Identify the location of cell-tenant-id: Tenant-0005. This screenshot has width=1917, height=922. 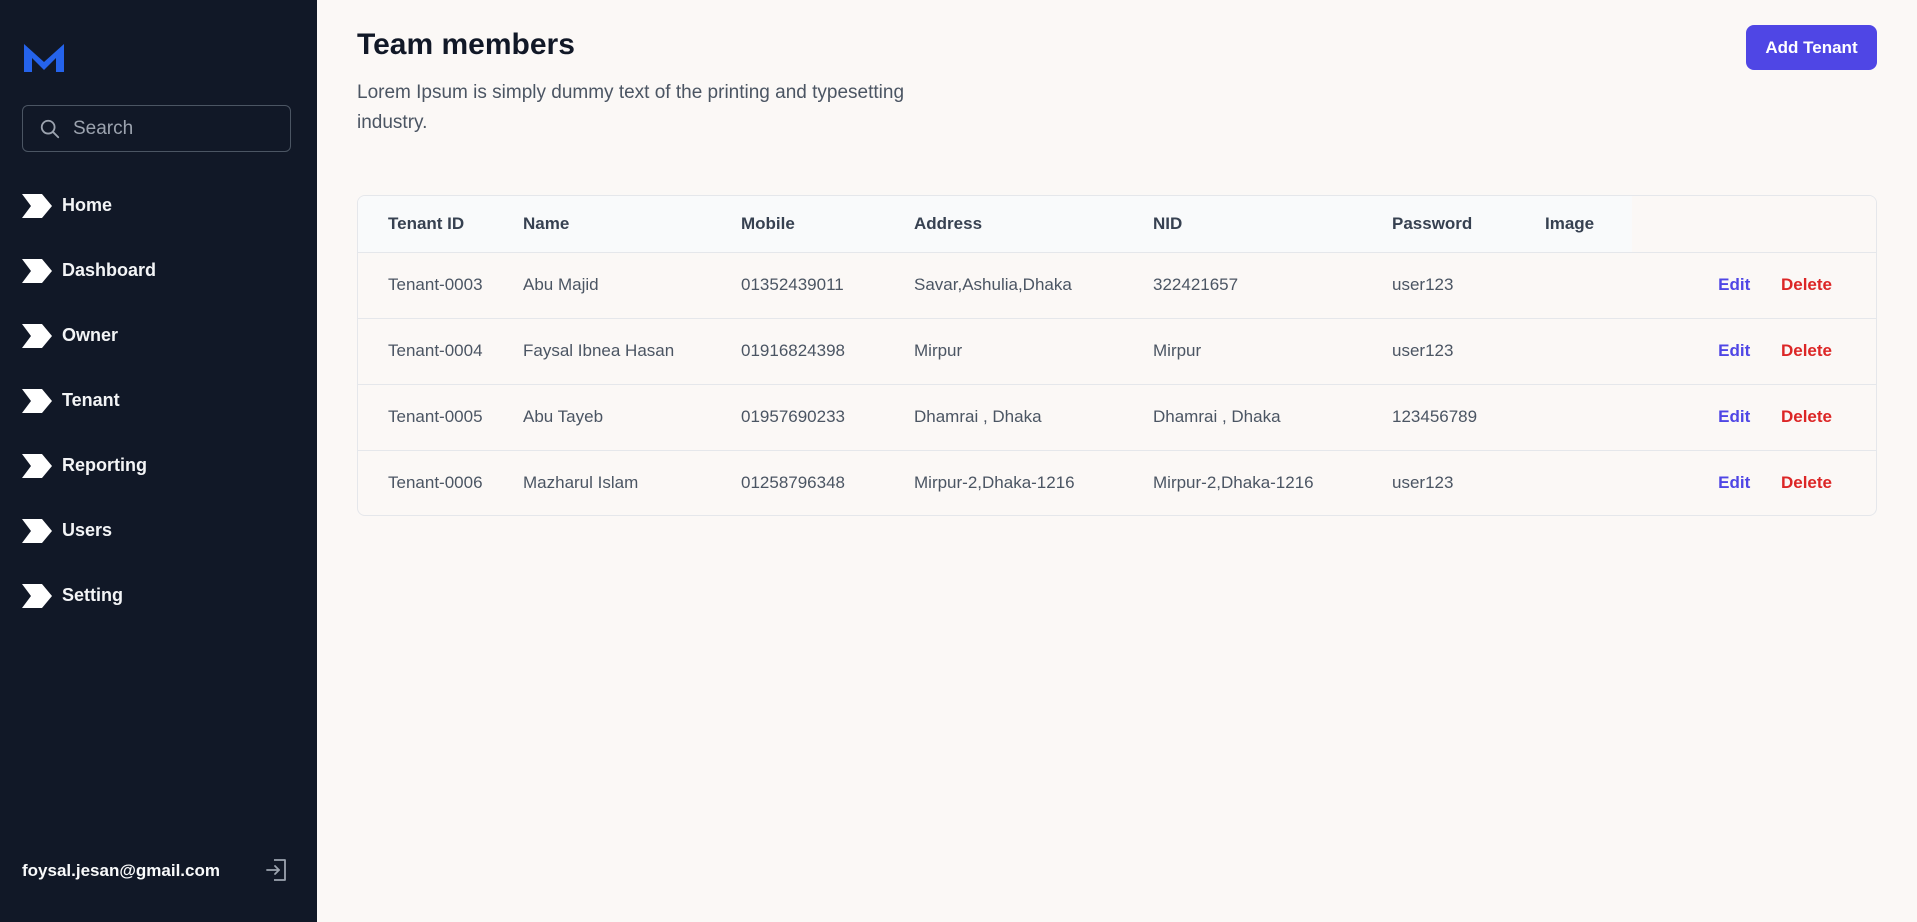
(440, 416).